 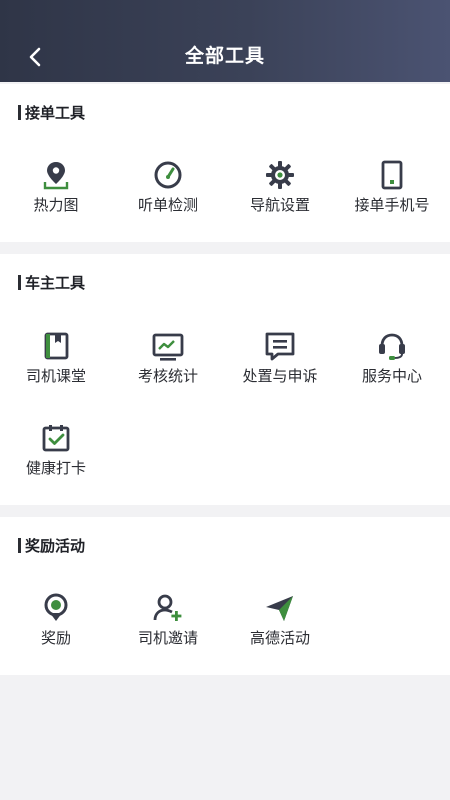 I want to click on tool-rewards: 奖励, so click(x=56, y=618).